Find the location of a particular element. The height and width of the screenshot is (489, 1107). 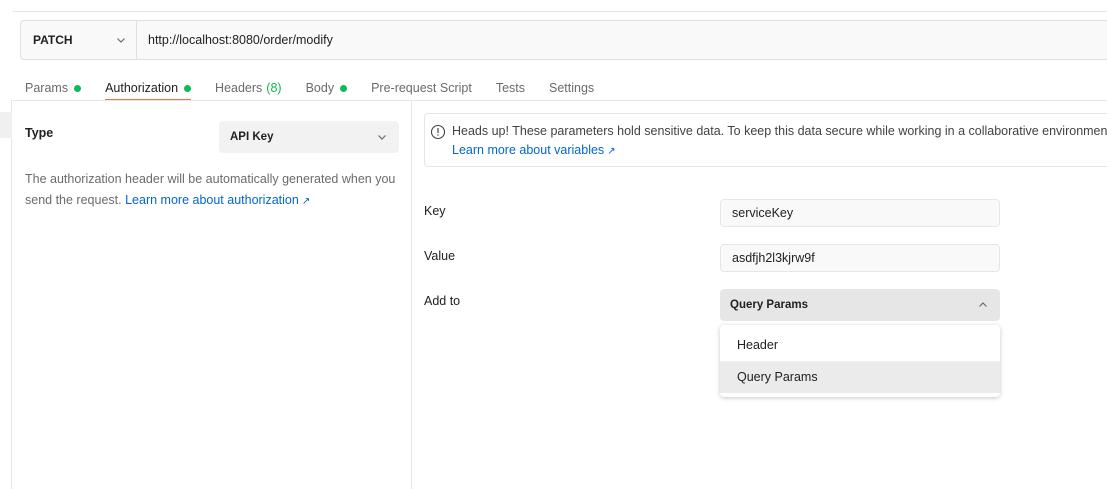

type-label: Type is located at coordinates (39, 133).